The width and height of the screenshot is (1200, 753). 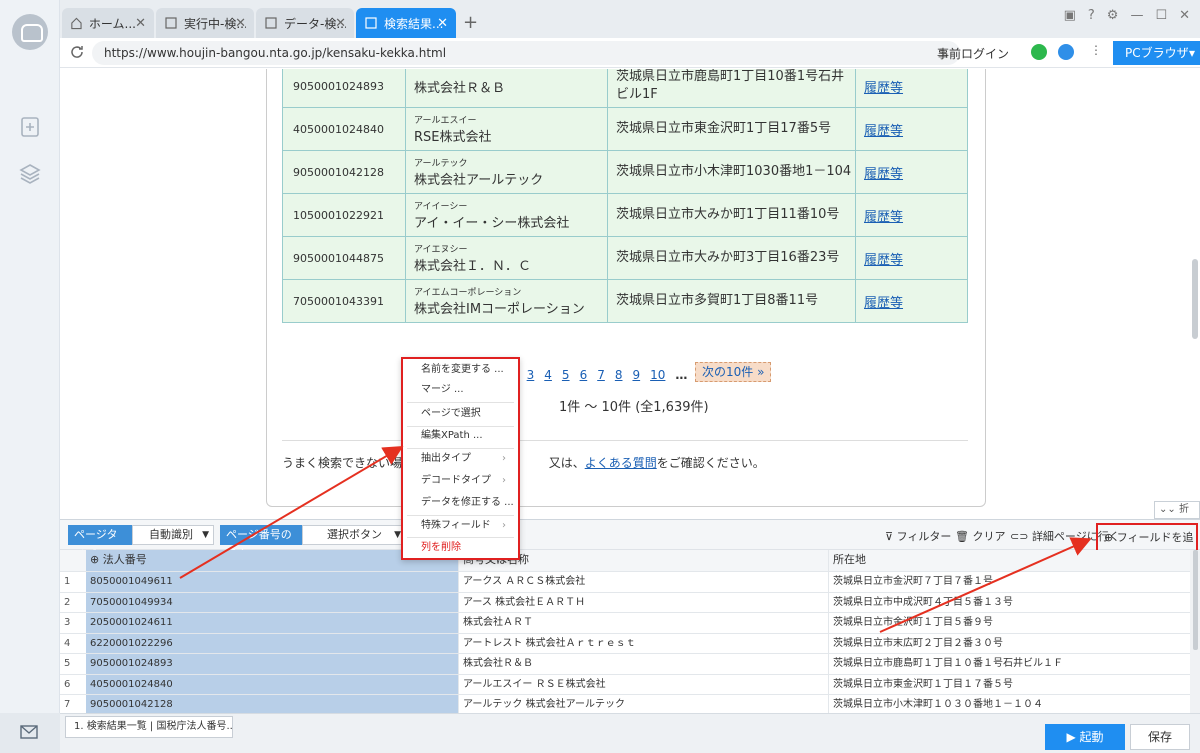 I want to click on tab-home: ホーム... ✕, so click(x=108, y=23).